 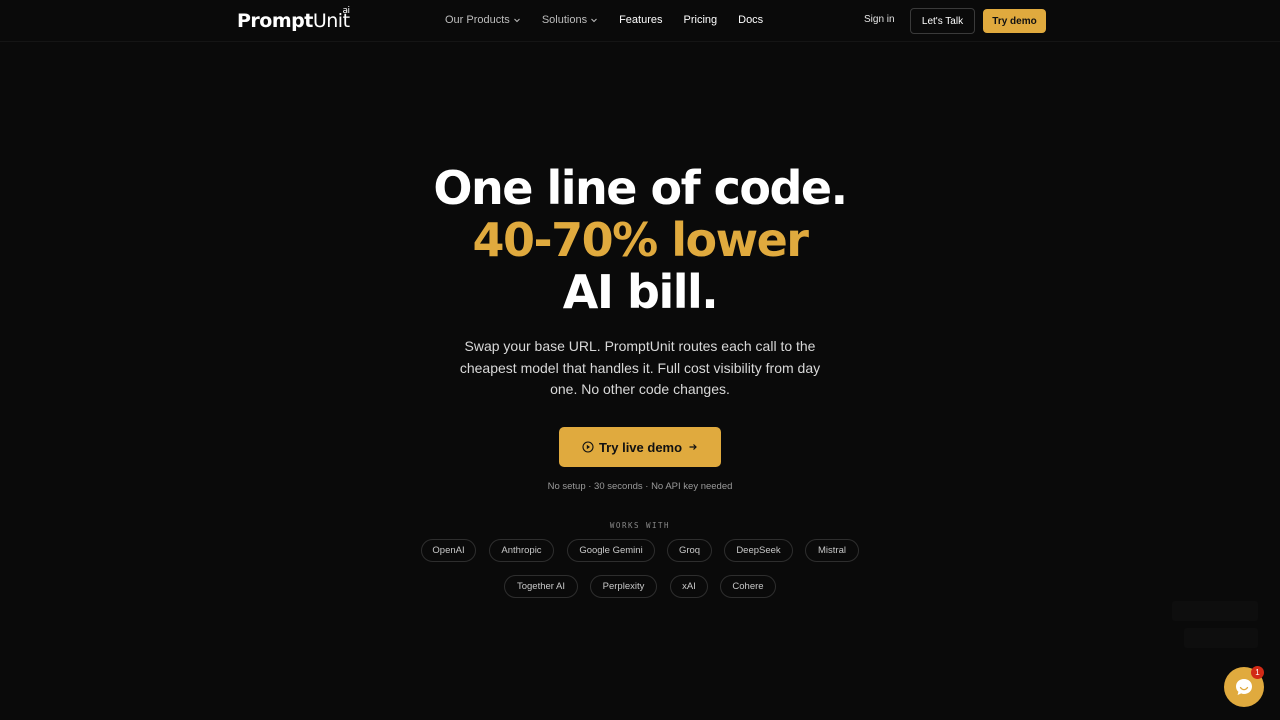 What do you see at coordinates (689, 550) in the screenshot?
I see `provider-pill-groq: Groq` at bounding box center [689, 550].